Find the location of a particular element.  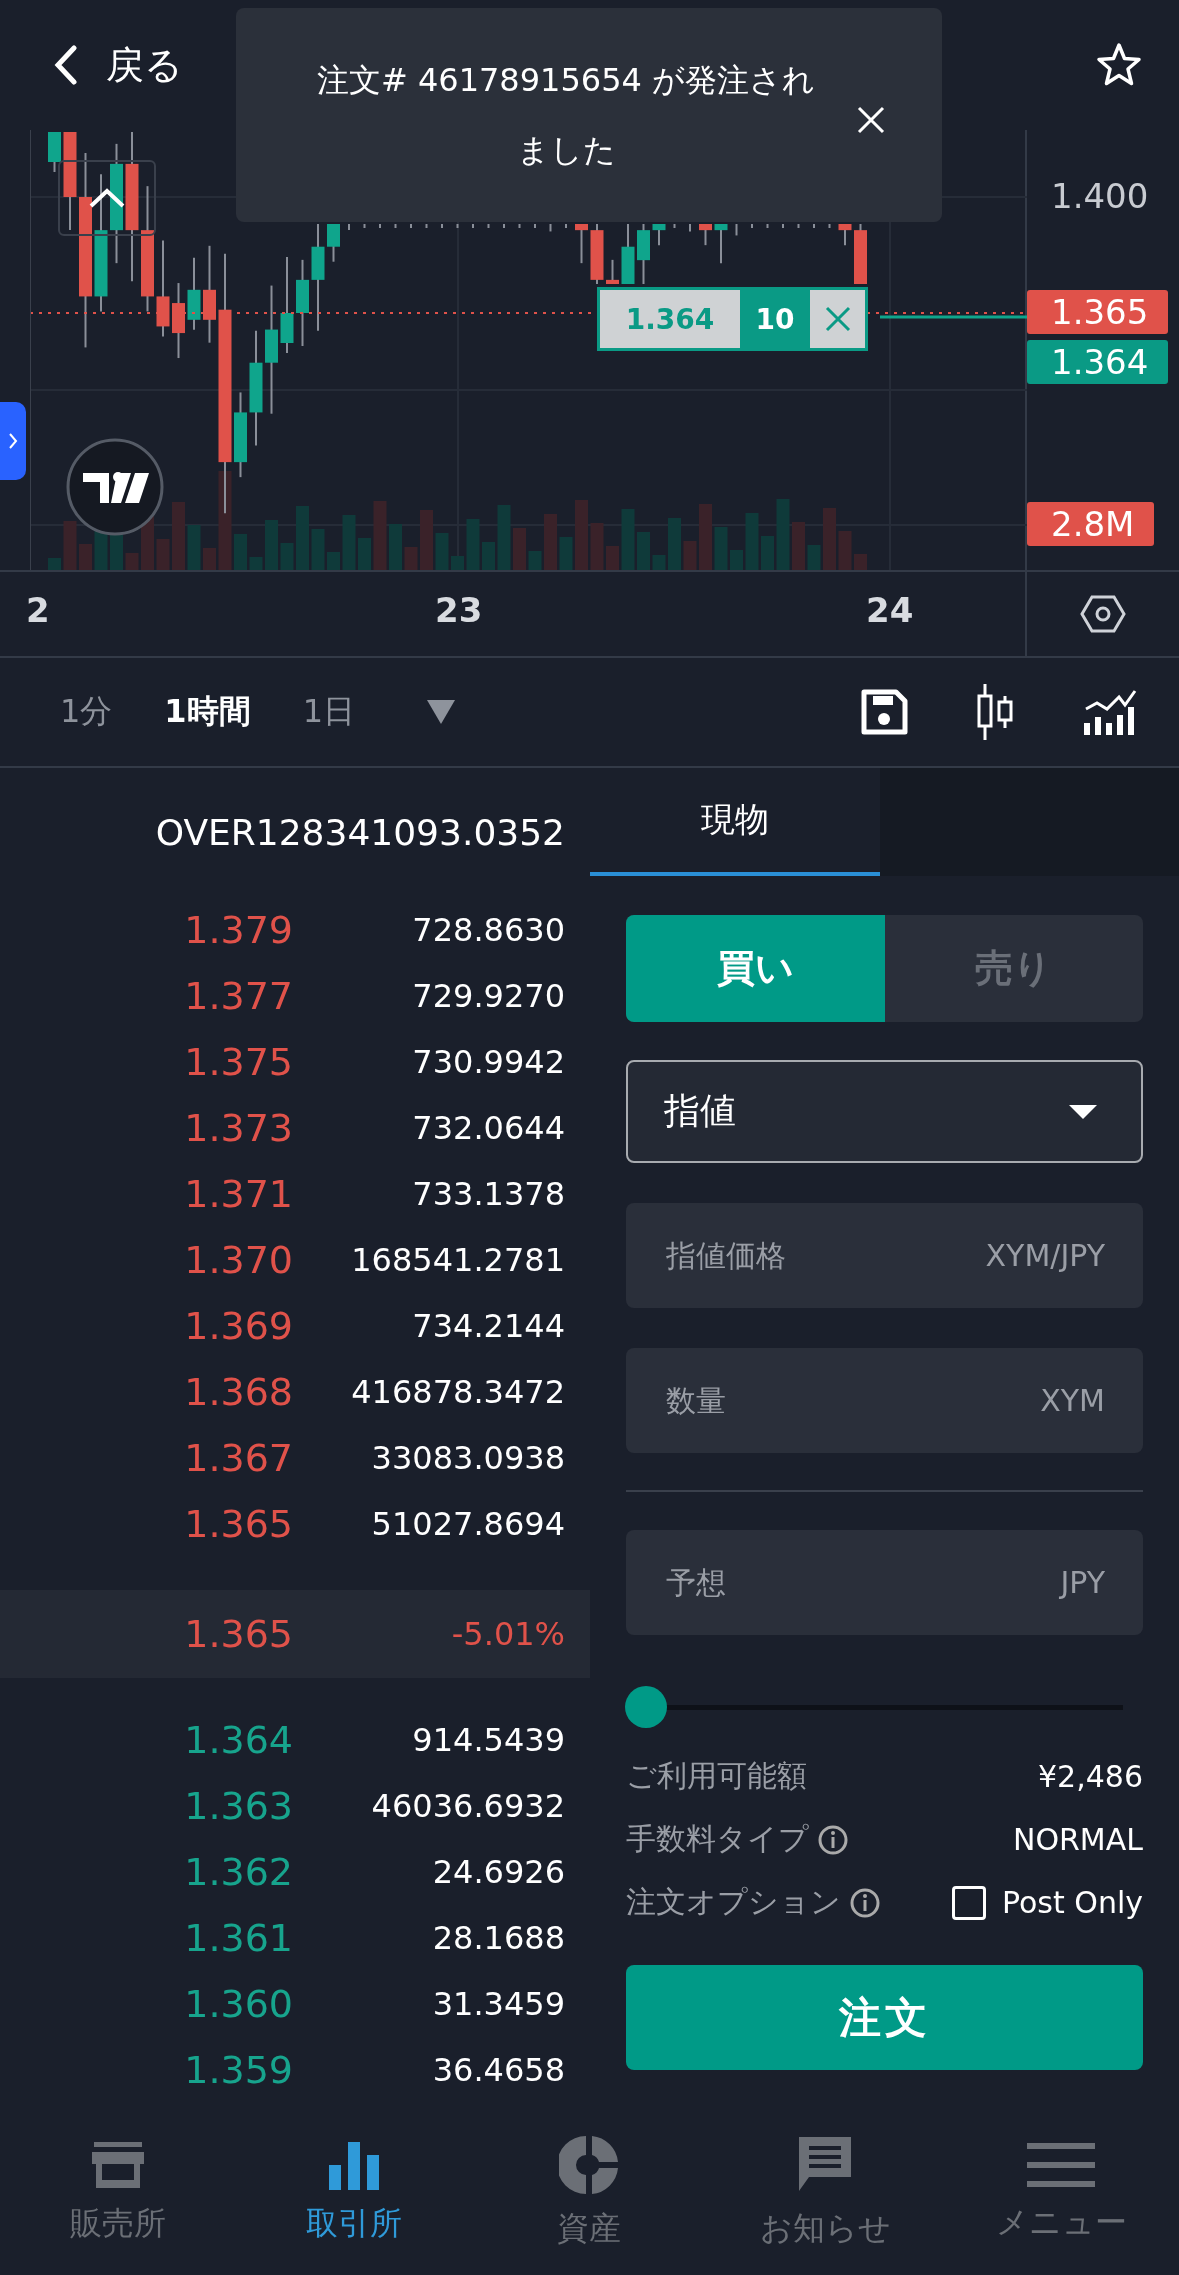

bid-amount: 28.1688 is located at coordinates (498, 1938).